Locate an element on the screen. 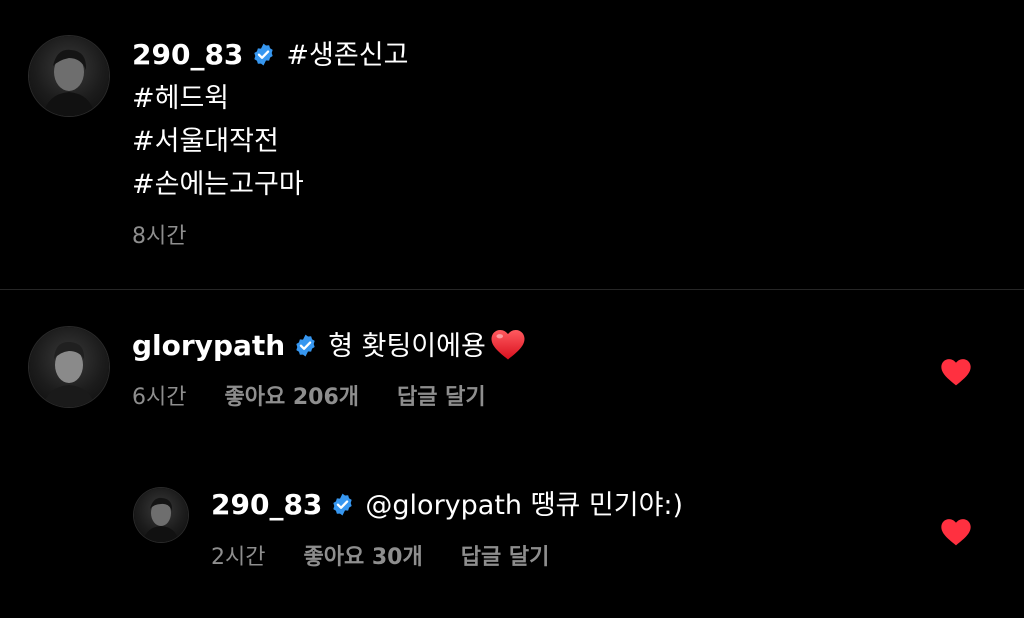 This screenshot has height=618, width=1024. post-meta: 8시간 is located at coordinates (178, 237).